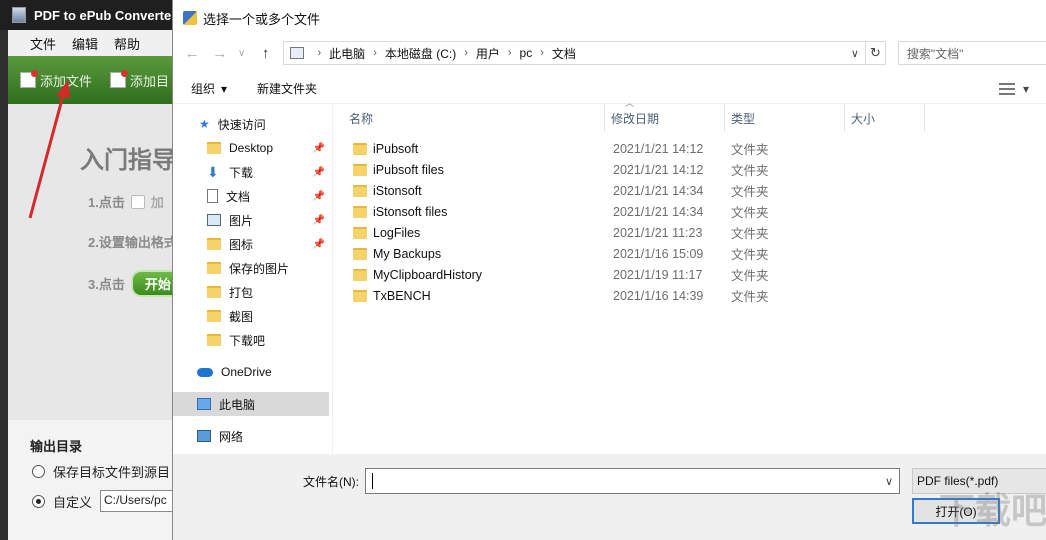 Image resolution: width=1046 pixels, height=540 pixels. I want to click on file-row: iPubsoft files 2021/1/21 14:12 文件夹, so click(623, 169).